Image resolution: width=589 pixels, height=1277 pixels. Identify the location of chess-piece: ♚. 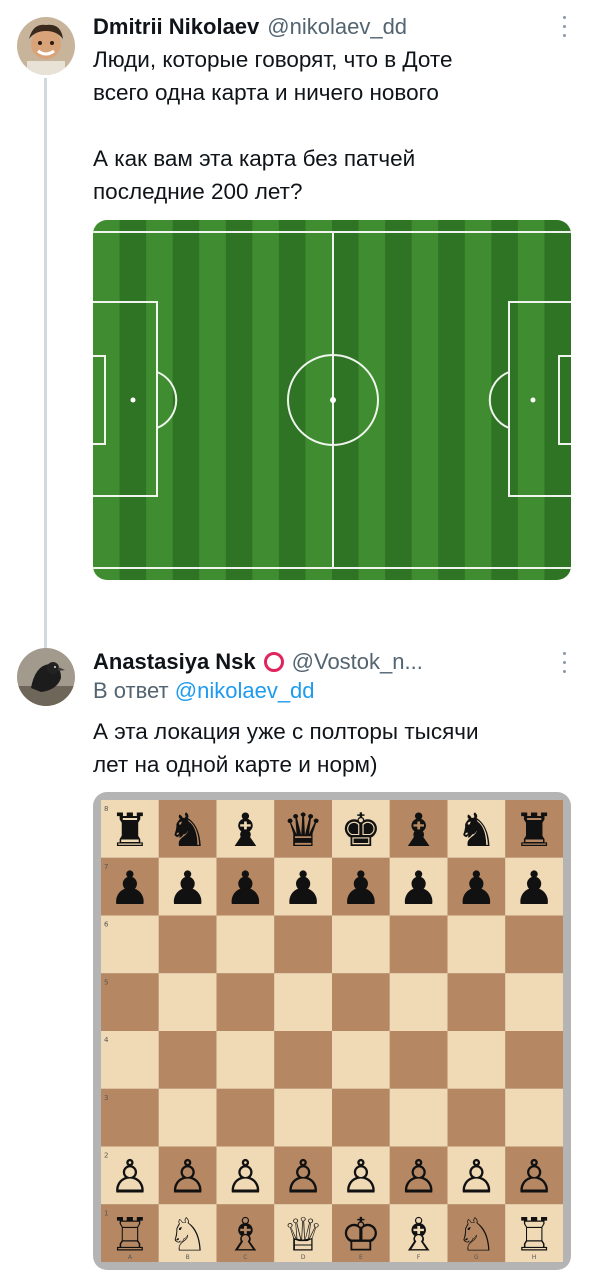
(360, 830).